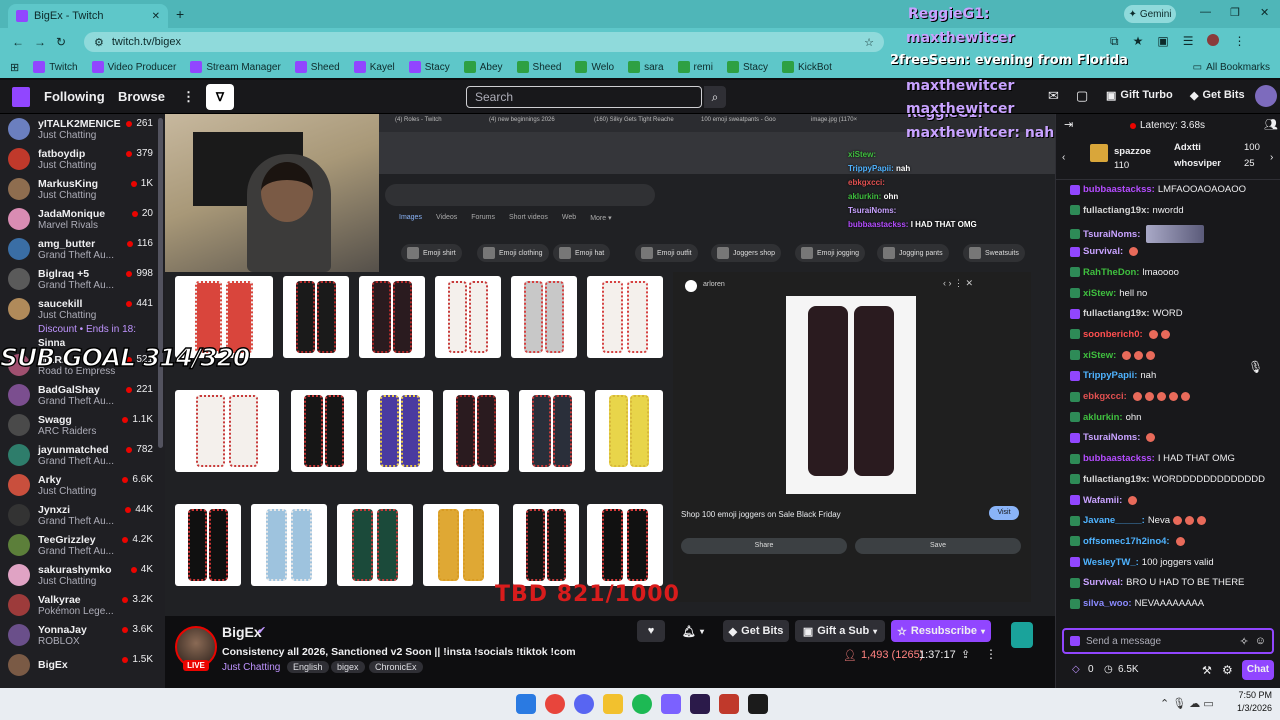  What do you see at coordinates (758, 704) in the screenshot?
I see `obs-icon` at bounding box center [758, 704].